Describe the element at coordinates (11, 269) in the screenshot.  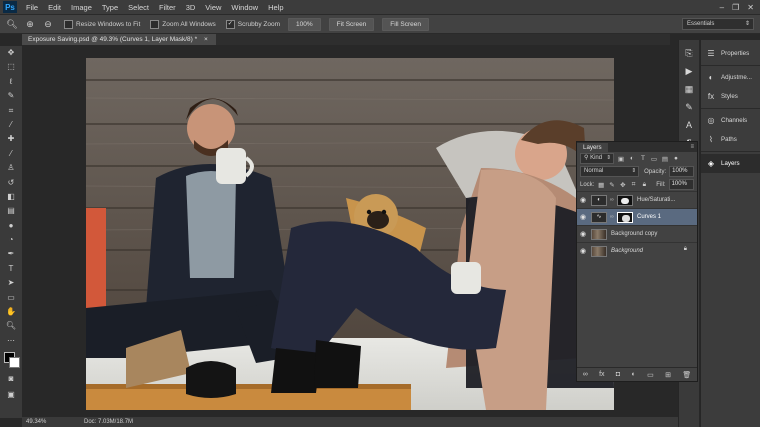
I see `type-tool-icon: T` at that location.